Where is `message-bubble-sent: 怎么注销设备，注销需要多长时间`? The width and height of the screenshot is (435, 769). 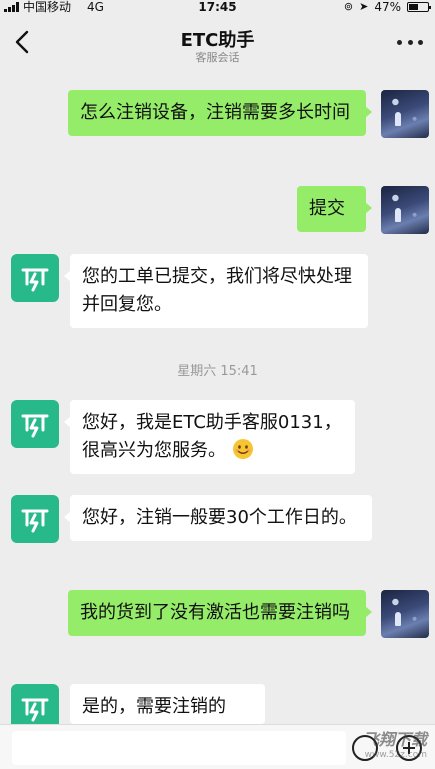
message-bubble-sent: 怎么注销设备，注销需要多长时间 is located at coordinates (220, 113).